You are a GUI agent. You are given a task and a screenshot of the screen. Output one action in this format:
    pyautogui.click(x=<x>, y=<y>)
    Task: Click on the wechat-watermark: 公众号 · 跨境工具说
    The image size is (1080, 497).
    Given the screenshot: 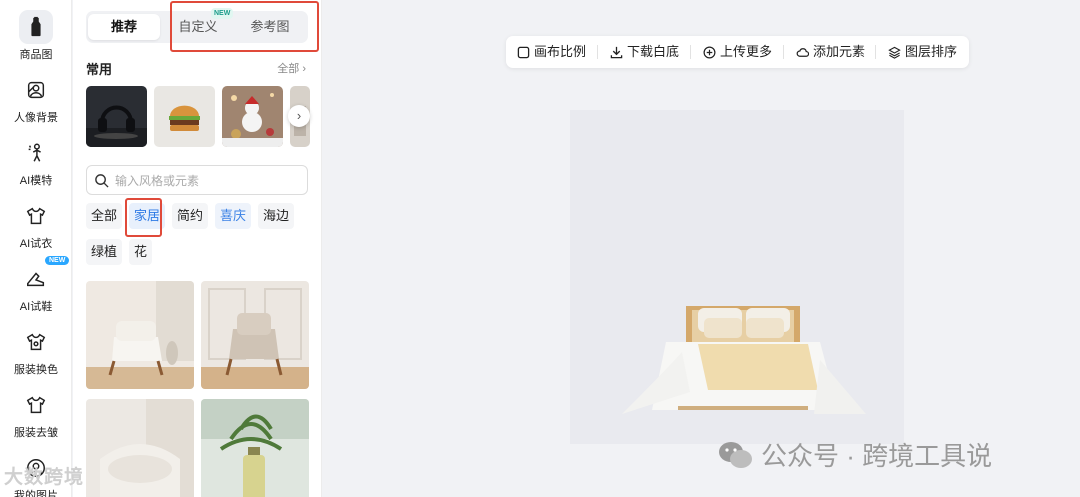 What is the action you would take?
    pyautogui.click(x=854, y=454)
    